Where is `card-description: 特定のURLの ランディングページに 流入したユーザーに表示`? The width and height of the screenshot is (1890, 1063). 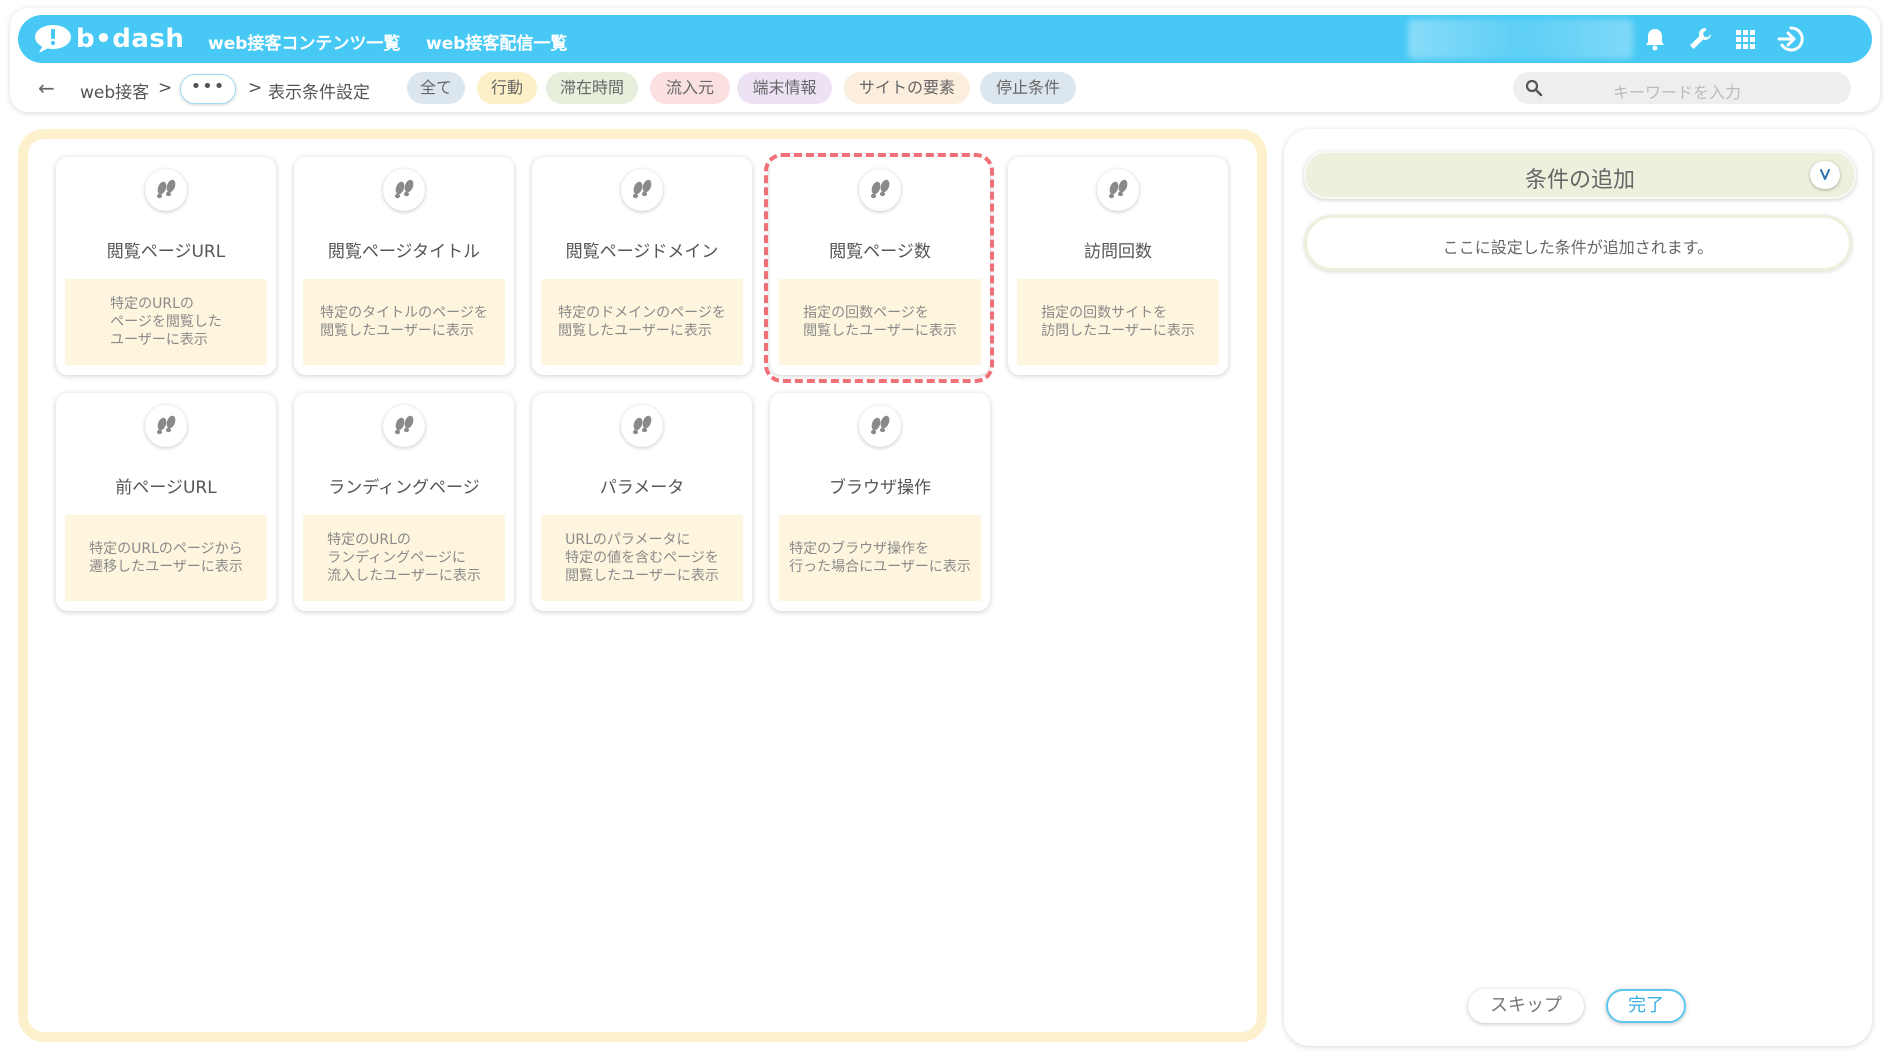
card-description: 特定のURLの ランディングページに 流入したユーザーに表示 is located at coordinates (404, 558).